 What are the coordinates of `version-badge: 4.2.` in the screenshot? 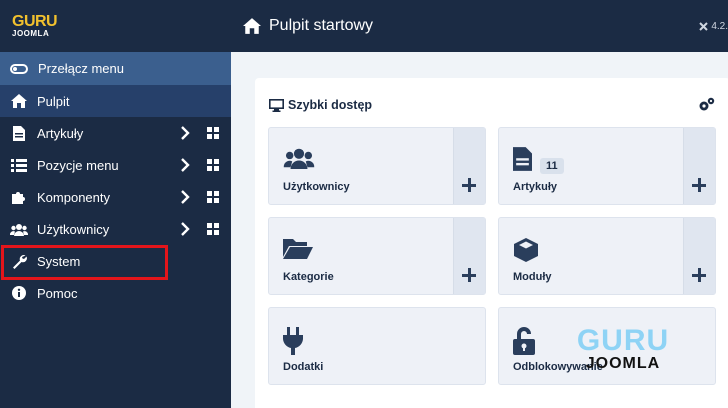 It's located at (713, 26).